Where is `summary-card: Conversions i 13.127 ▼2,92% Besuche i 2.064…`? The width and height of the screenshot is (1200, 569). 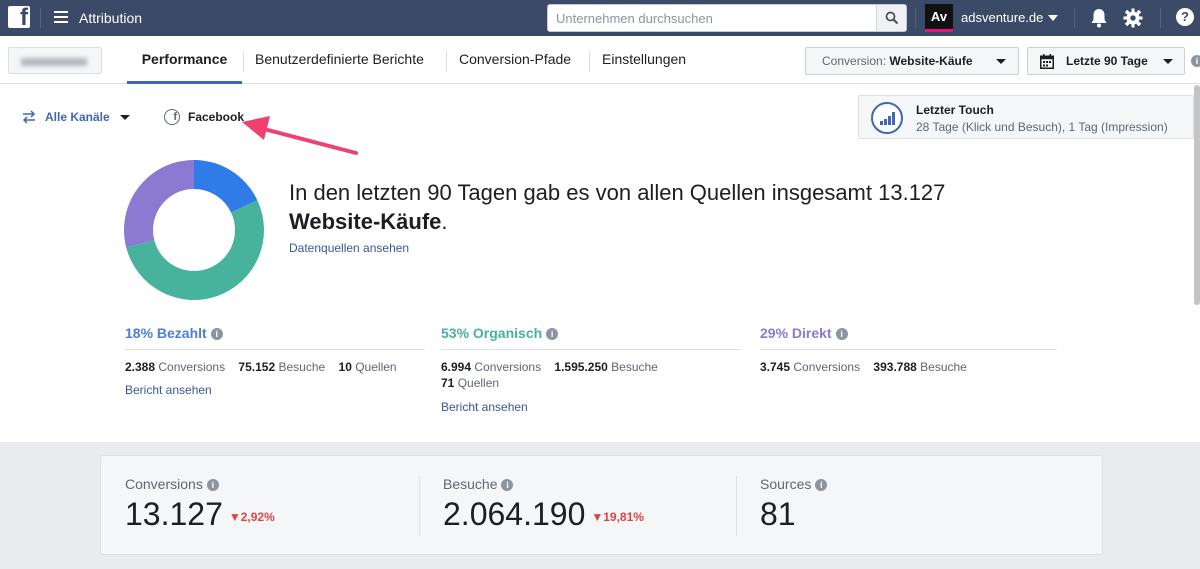
summary-card: Conversions i 13.127 ▼2,92% Besuche i 2.064… is located at coordinates (601, 505).